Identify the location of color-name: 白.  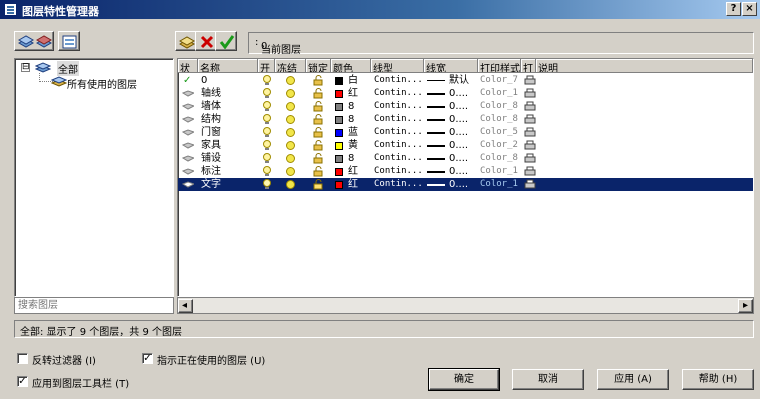
(353, 80).